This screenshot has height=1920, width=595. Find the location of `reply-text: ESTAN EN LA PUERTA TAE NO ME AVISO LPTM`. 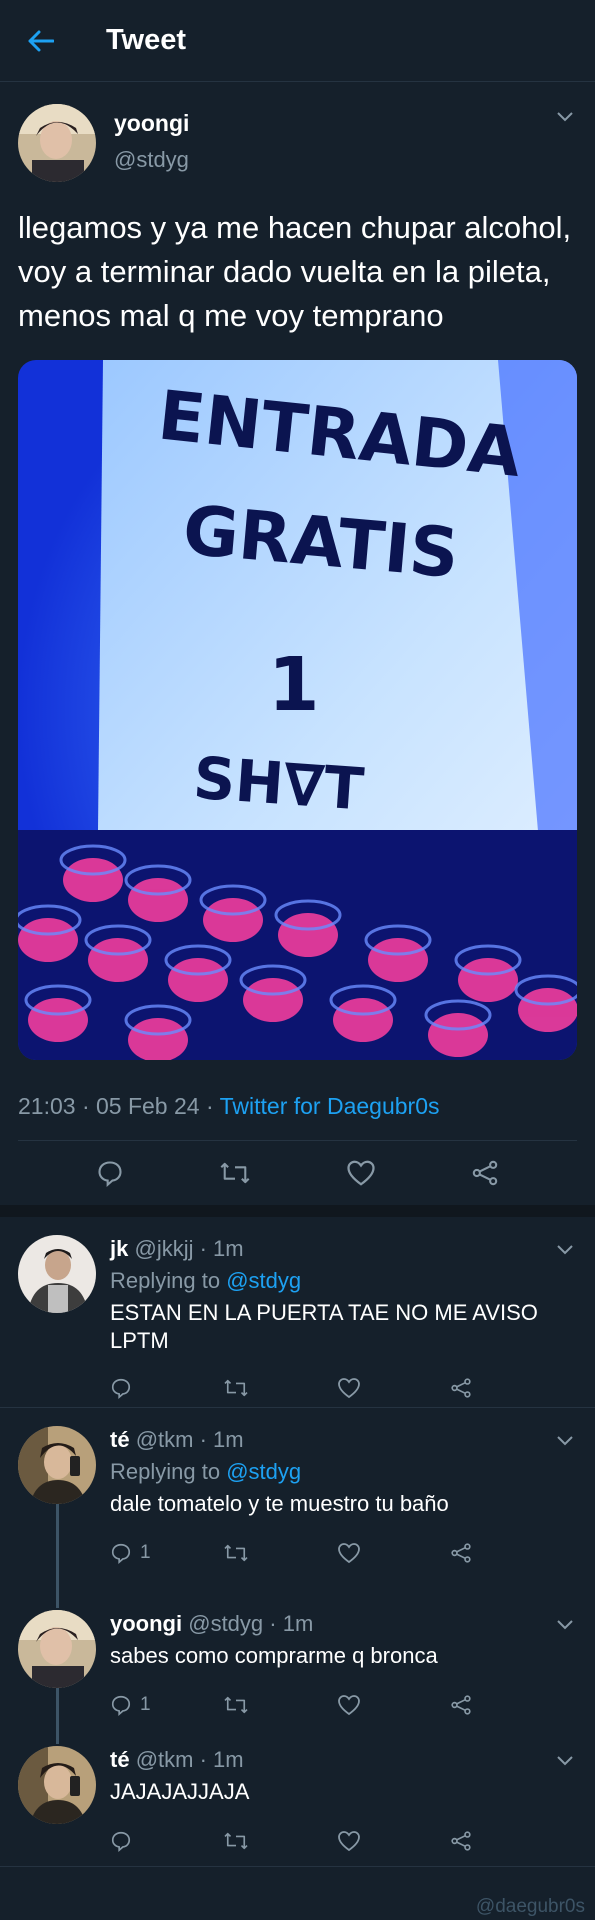

reply-text: ESTAN EN LA PUERTA TAE NO ME AVISO LPTM is located at coordinates (324, 1326).